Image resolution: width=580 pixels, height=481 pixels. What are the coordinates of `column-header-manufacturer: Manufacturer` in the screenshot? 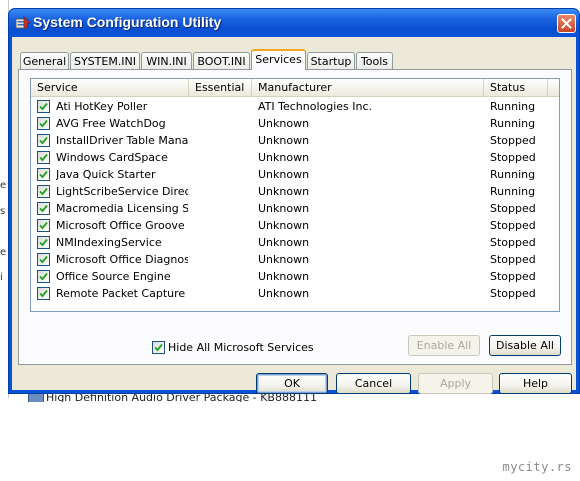 It's located at (368, 87).